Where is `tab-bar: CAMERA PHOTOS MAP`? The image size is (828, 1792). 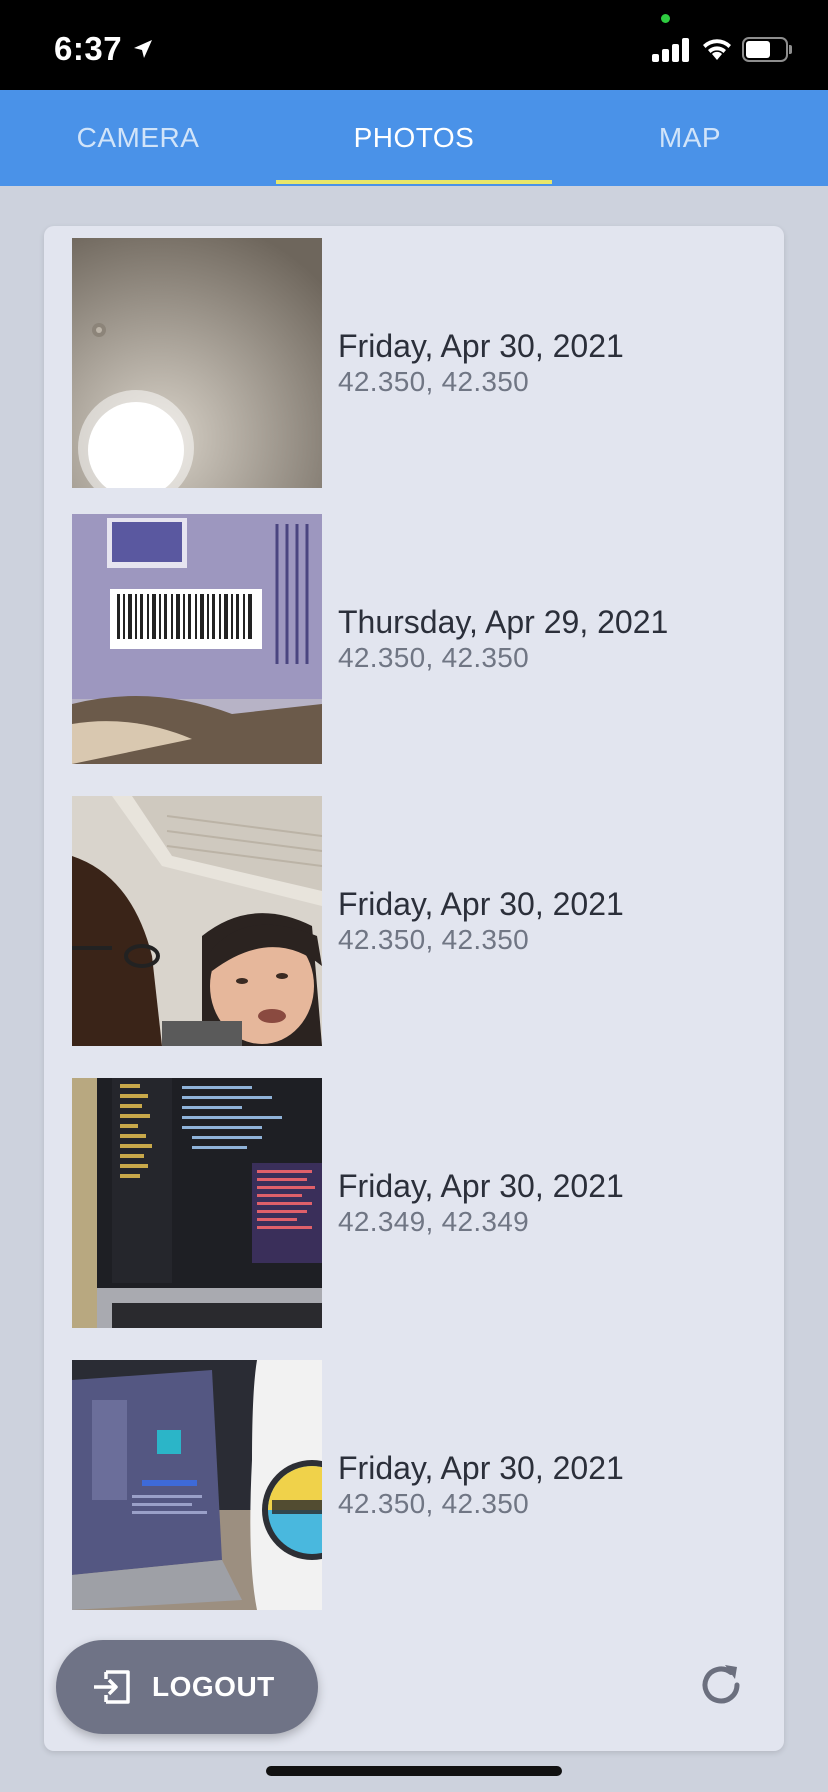 tab-bar: CAMERA PHOTOS MAP is located at coordinates (414, 138).